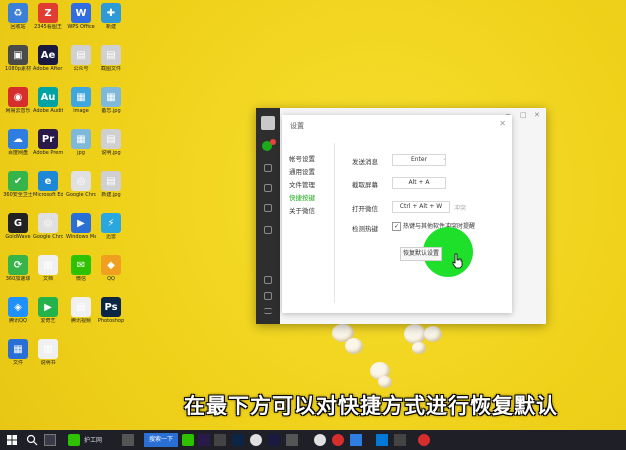 The width and height of the screenshot is (626, 450). Describe the element at coordinates (48, 153) in the screenshot. I see `desktop-icon-label: Adobe Premiere Pro` at that location.